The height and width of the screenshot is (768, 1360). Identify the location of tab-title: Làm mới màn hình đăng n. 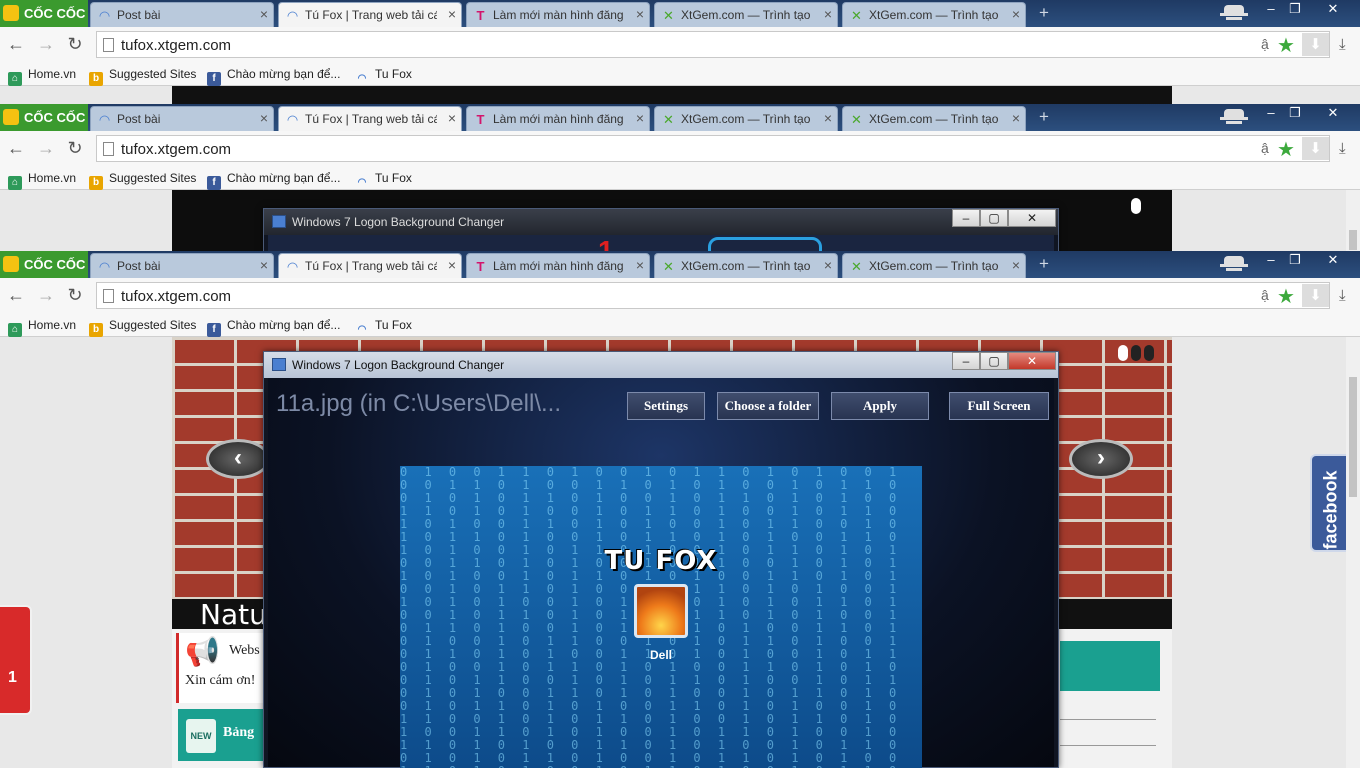
(559, 266).